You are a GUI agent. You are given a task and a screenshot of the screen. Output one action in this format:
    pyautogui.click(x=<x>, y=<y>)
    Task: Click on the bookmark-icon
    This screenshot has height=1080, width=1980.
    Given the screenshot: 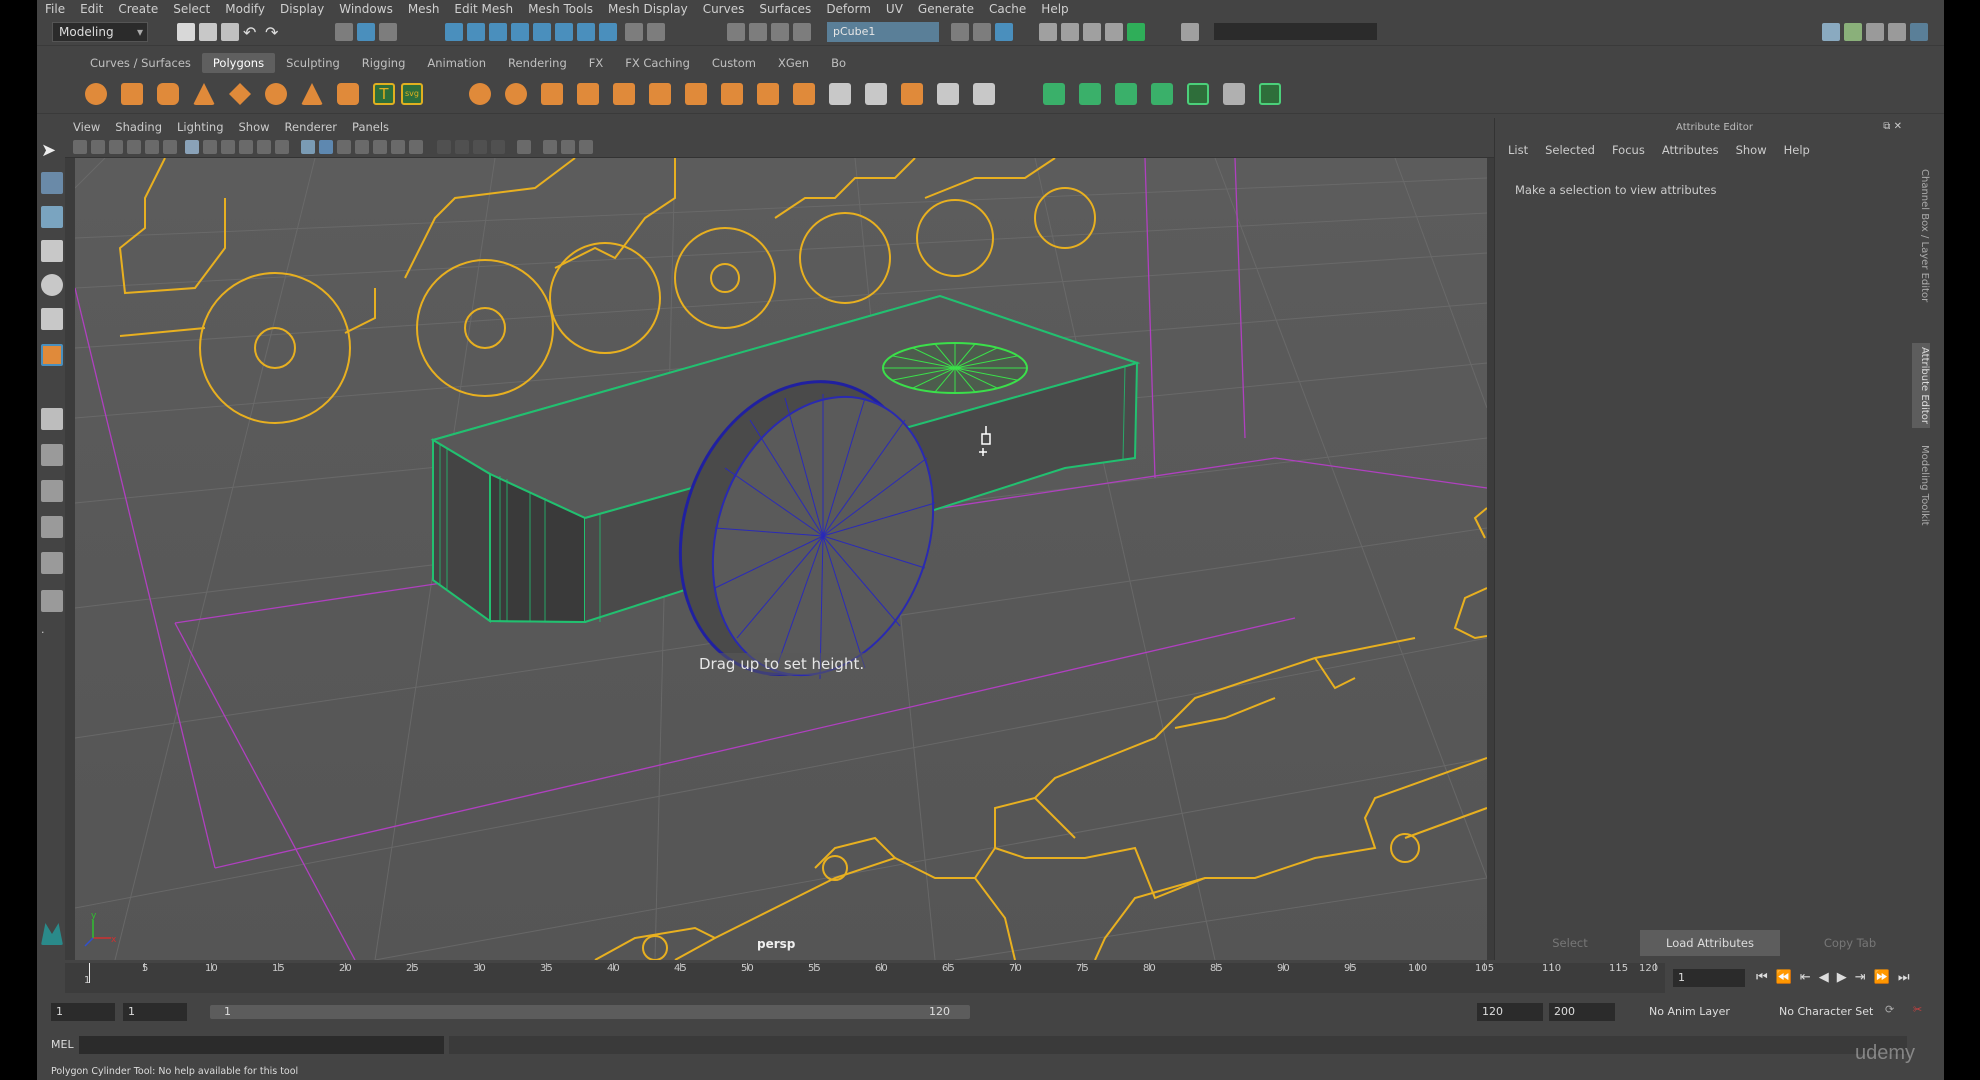 What is the action you would take?
    pyautogui.click(x=116, y=147)
    